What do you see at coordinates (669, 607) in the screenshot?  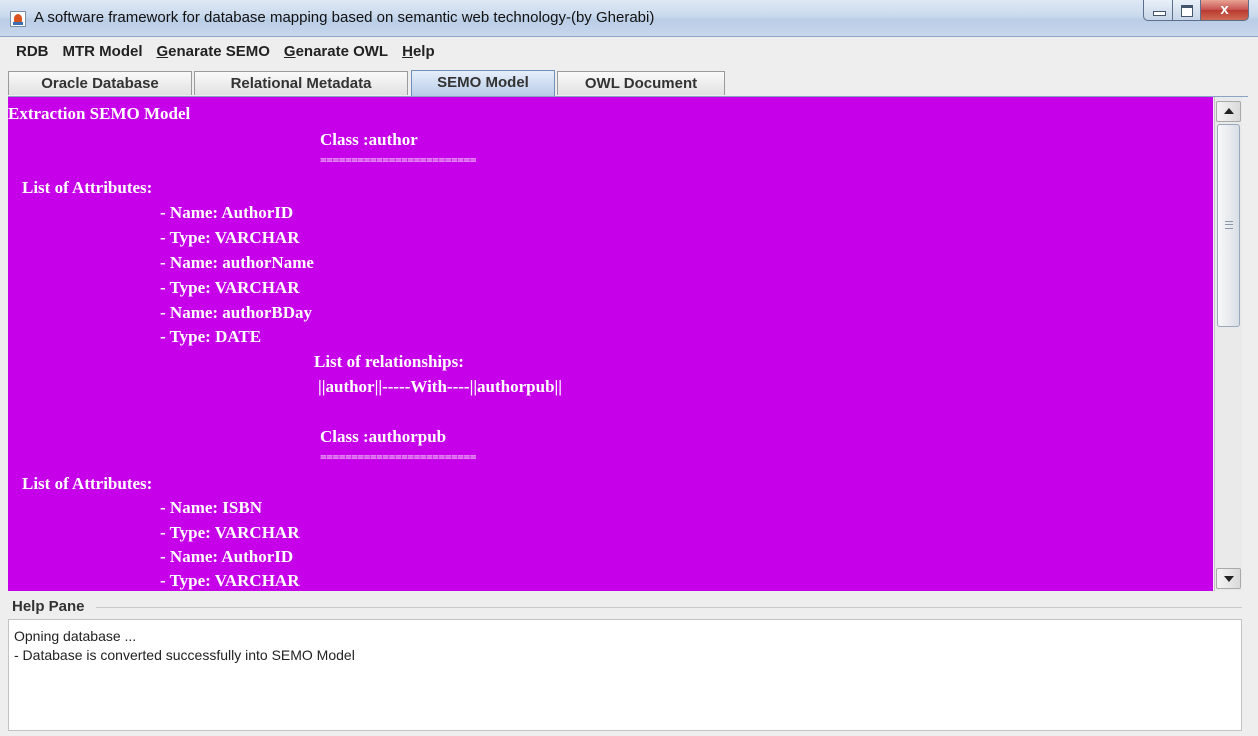 I see `help-pane-border` at bounding box center [669, 607].